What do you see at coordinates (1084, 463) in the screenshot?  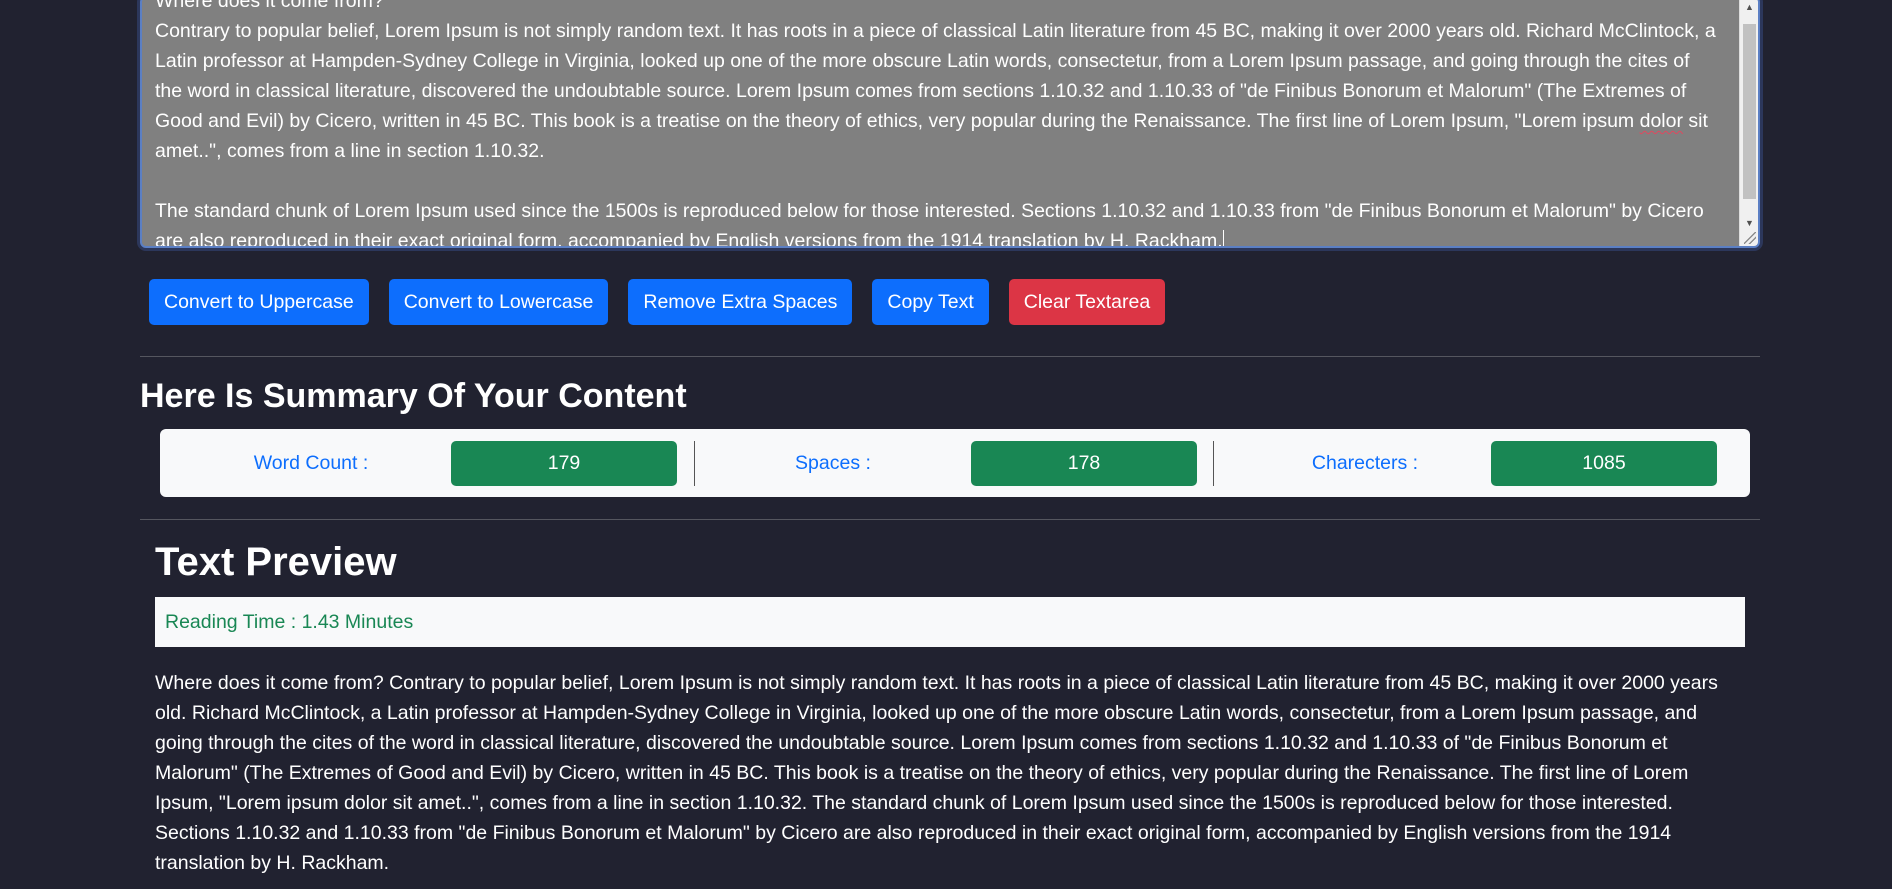 I see `spaces-badge: 178` at bounding box center [1084, 463].